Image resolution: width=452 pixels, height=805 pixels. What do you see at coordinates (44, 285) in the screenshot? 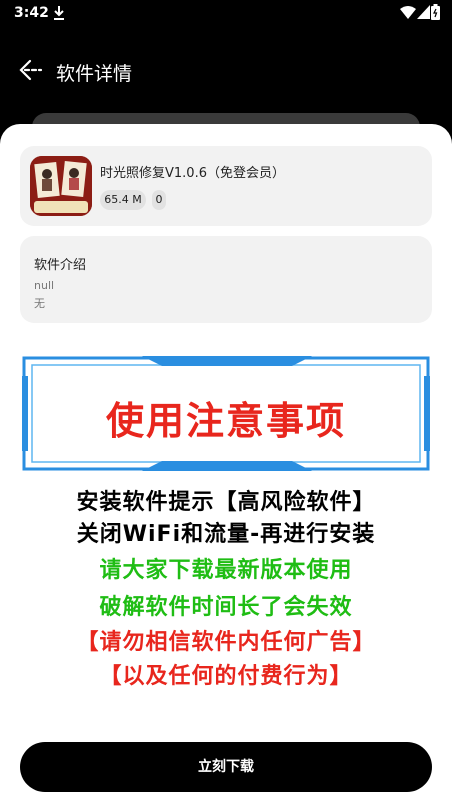
I see `intro-text: null` at bounding box center [44, 285].